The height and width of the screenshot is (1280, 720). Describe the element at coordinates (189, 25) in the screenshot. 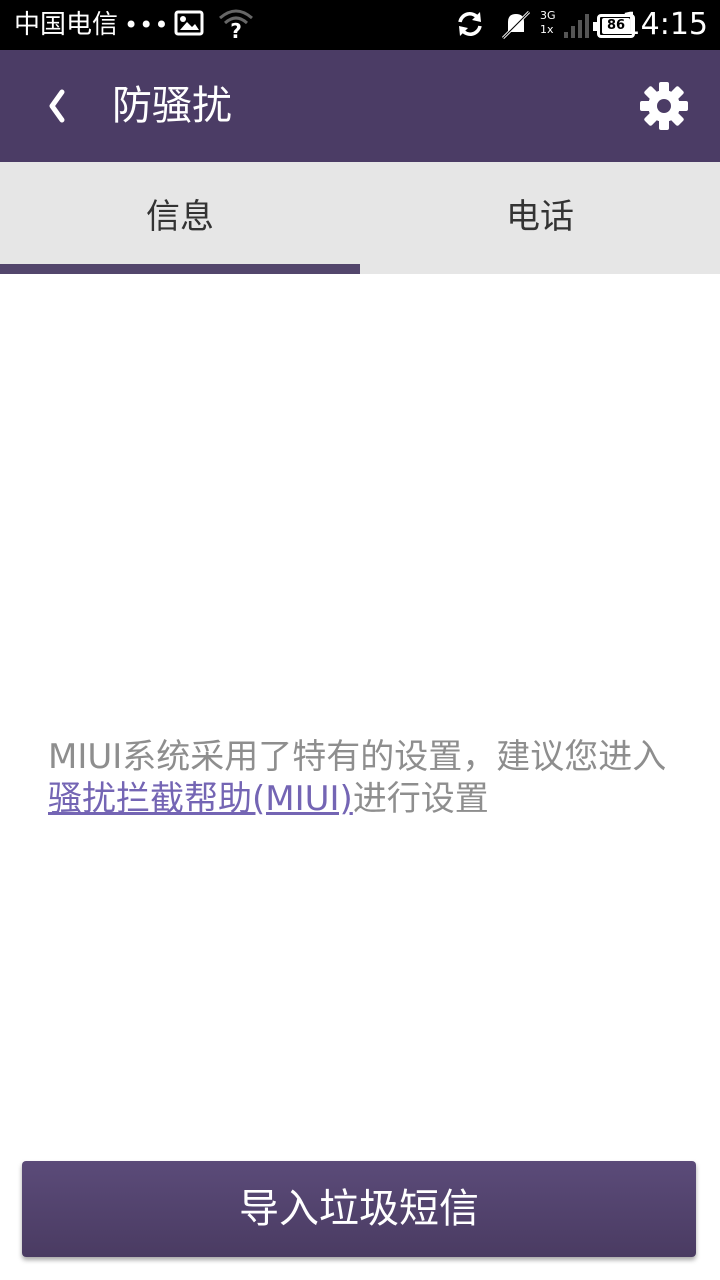

I see `picture-icon` at that location.